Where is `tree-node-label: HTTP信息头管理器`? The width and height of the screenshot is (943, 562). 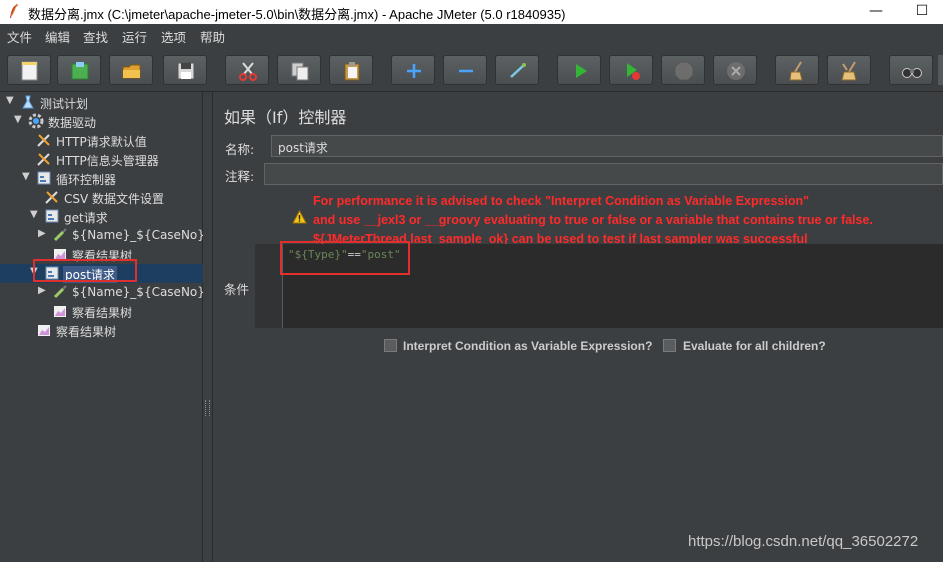
tree-node-label: HTTP信息头管理器 is located at coordinates (107, 161).